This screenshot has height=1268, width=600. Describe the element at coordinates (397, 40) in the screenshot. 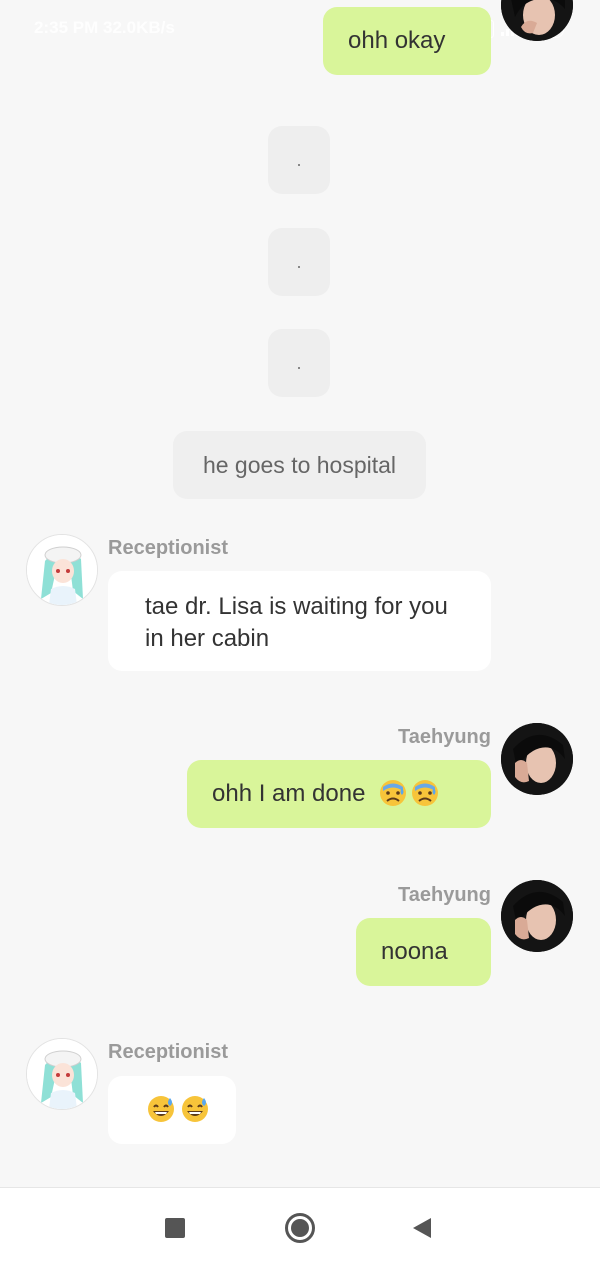

I see `message-text: ohh okay` at that location.